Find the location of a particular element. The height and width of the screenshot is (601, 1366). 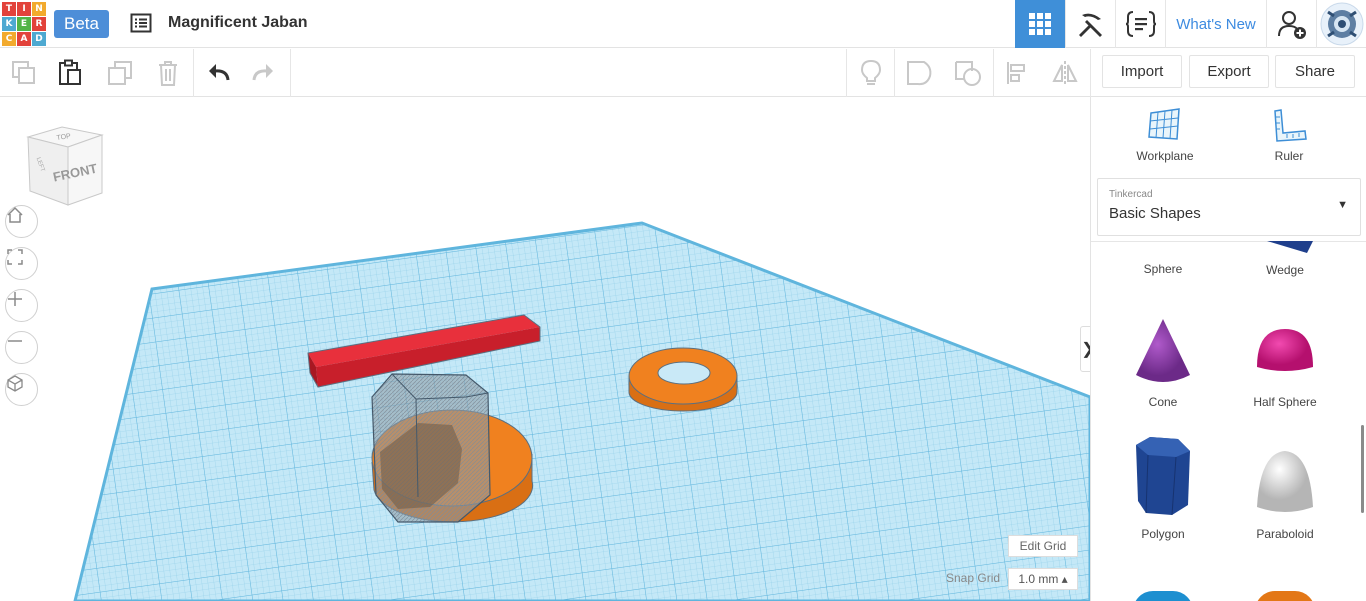

grid-view-button is located at coordinates (1040, 24).